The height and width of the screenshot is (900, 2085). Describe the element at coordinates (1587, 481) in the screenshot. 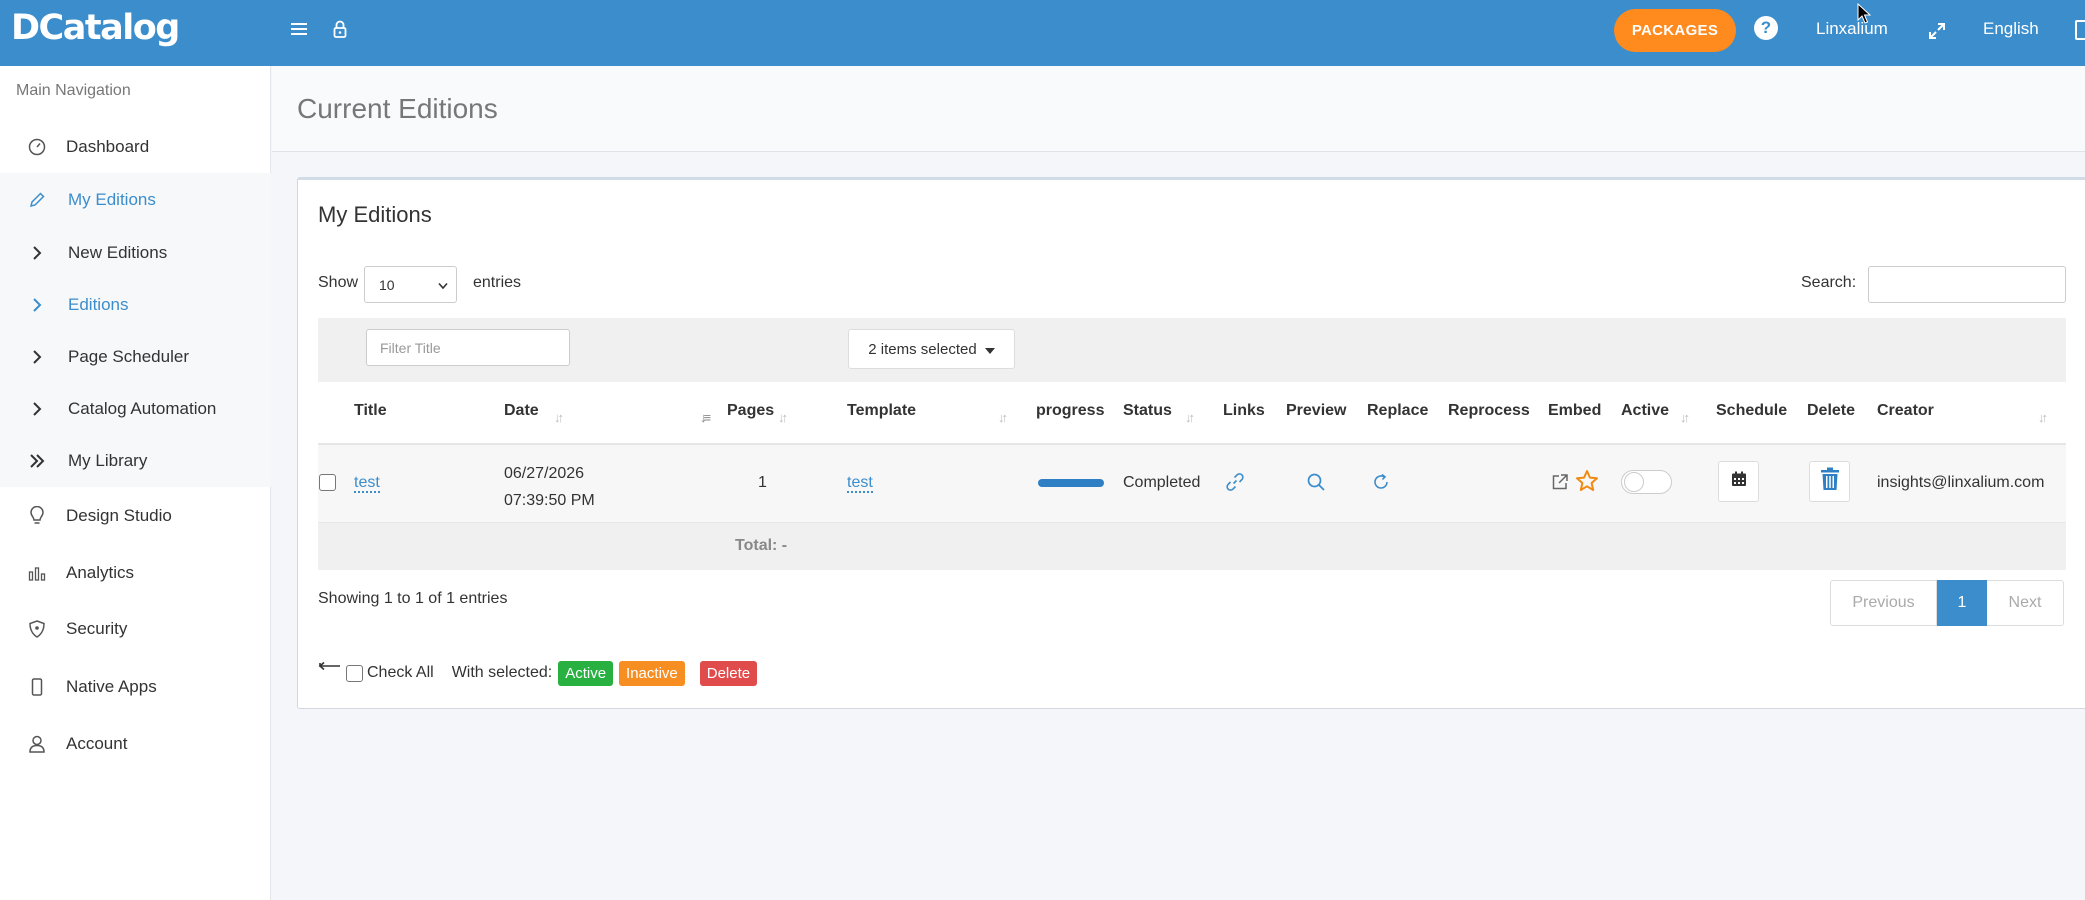

I see `star-icon` at that location.